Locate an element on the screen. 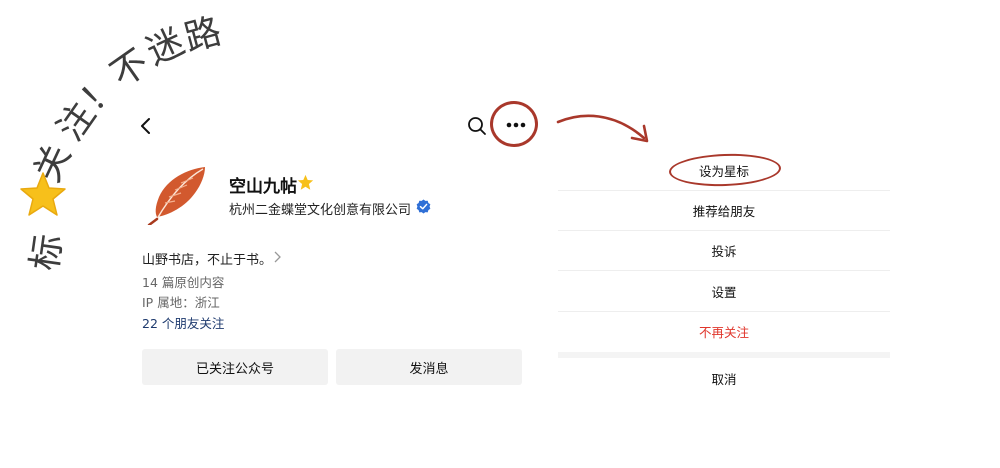 The height and width of the screenshot is (468, 1000). followed-button: 已关注公众号 is located at coordinates (235, 367).